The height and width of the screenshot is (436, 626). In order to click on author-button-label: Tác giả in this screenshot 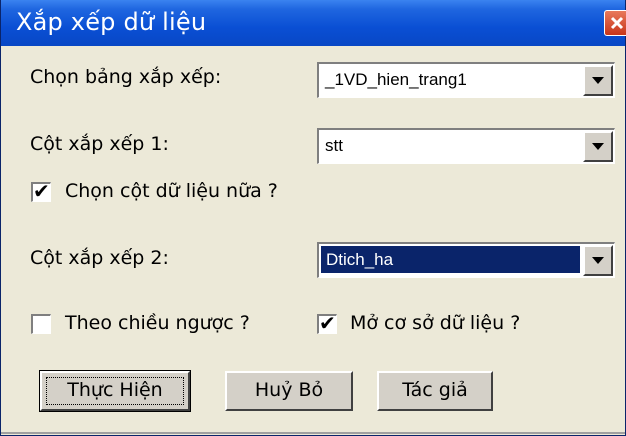, I will do `click(435, 390)`.